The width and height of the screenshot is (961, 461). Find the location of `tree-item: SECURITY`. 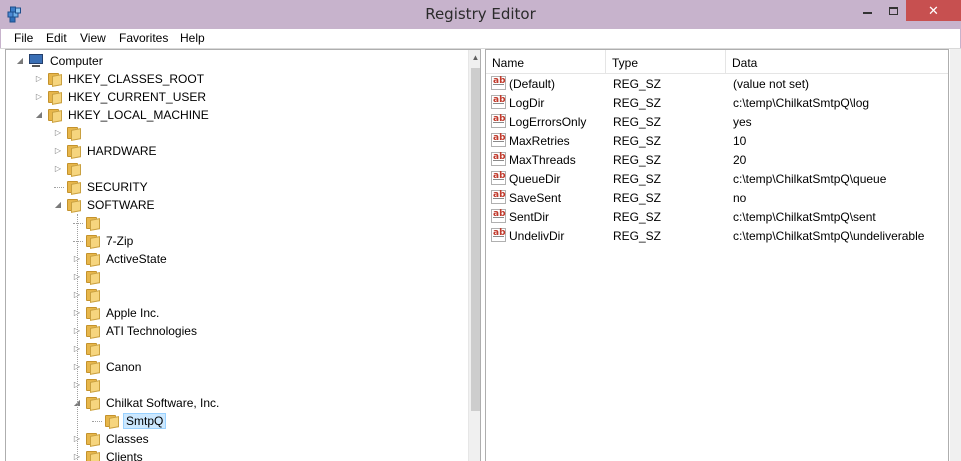

tree-item: SECURITY is located at coordinates (108, 187).